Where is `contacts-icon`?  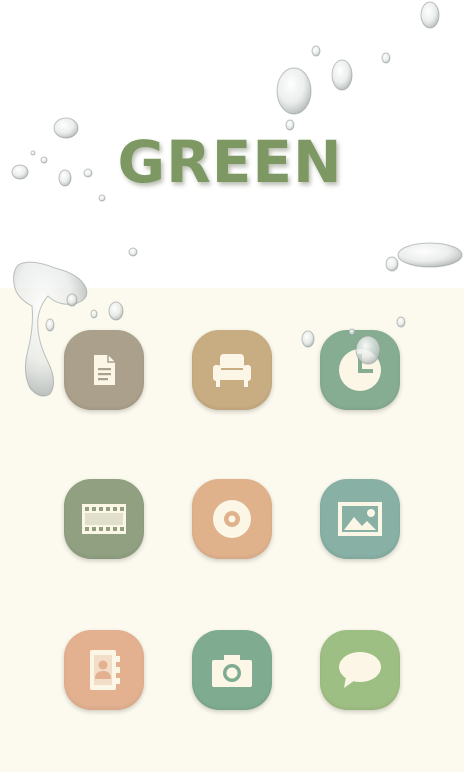 contacts-icon is located at coordinates (105, 670).